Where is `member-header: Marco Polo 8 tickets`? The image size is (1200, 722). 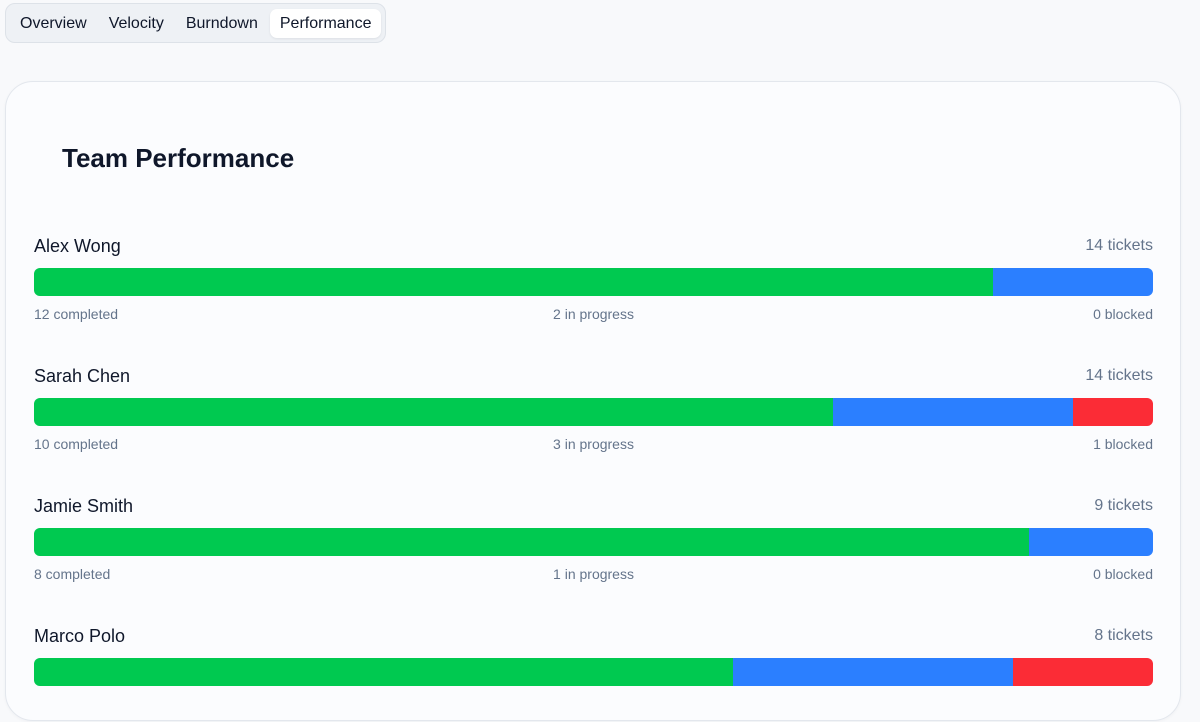
member-header: Marco Polo 8 tickets is located at coordinates (593, 636).